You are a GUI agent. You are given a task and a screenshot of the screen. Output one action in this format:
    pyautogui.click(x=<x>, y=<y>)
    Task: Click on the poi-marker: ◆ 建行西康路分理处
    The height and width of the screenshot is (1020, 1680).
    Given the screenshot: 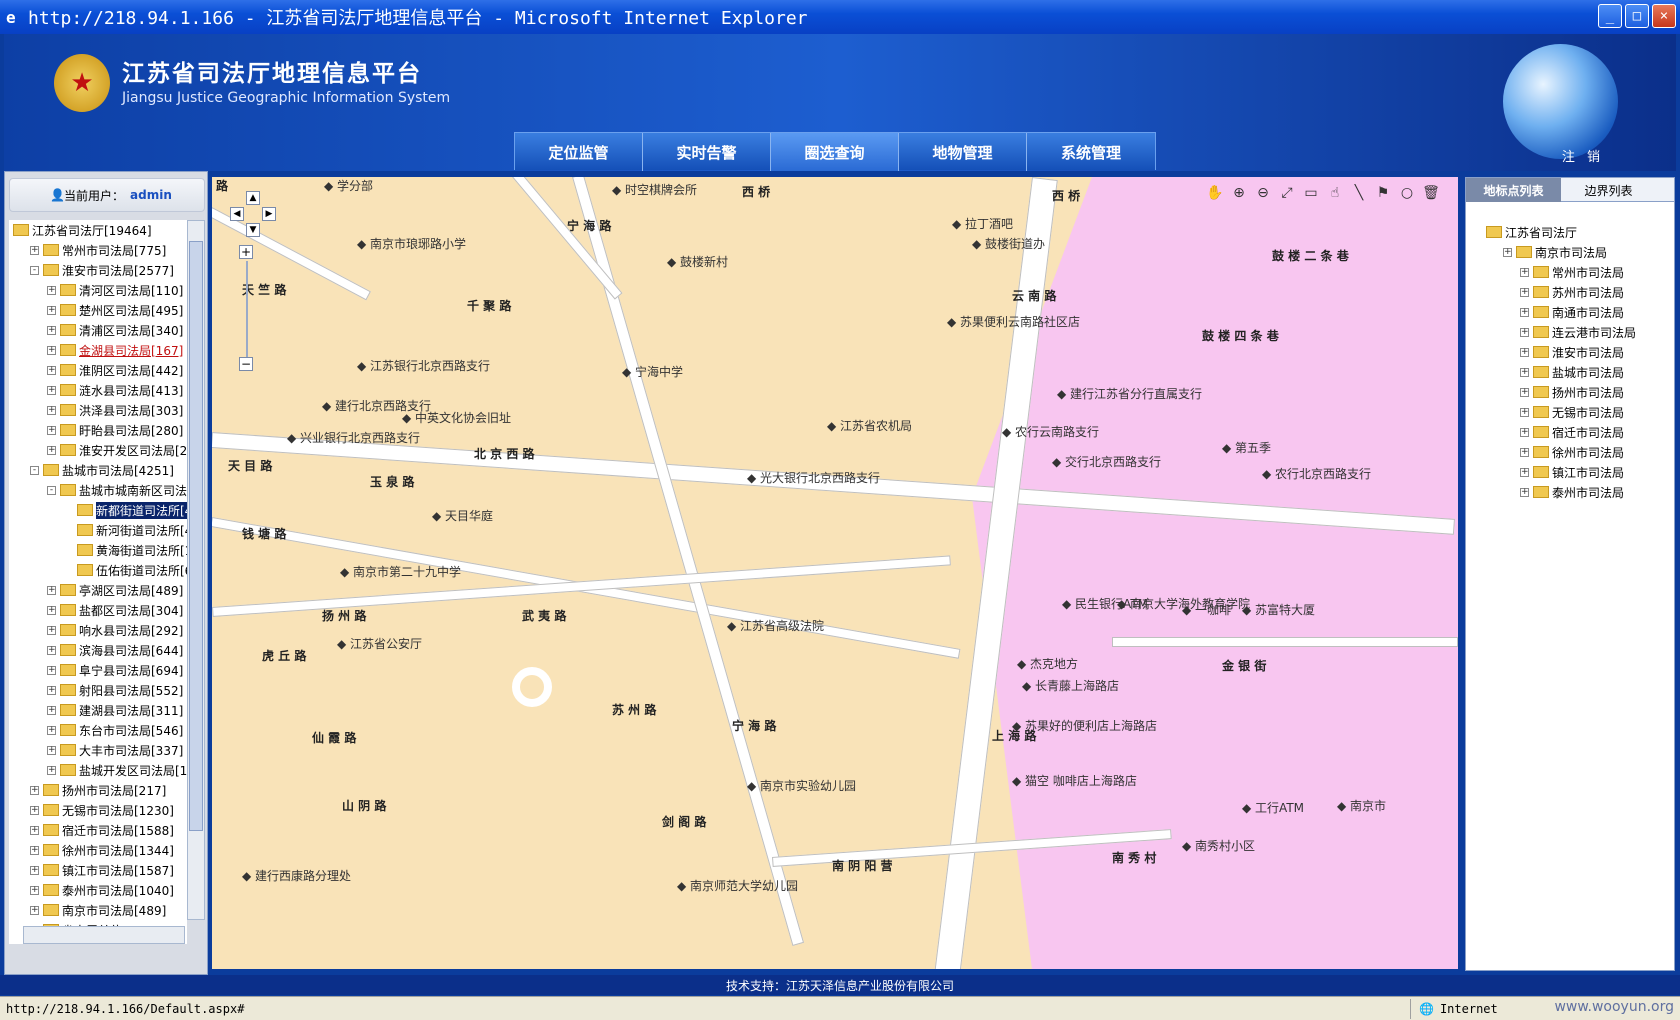 What is the action you would take?
    pyautogui.click(x=296, y=875)
    